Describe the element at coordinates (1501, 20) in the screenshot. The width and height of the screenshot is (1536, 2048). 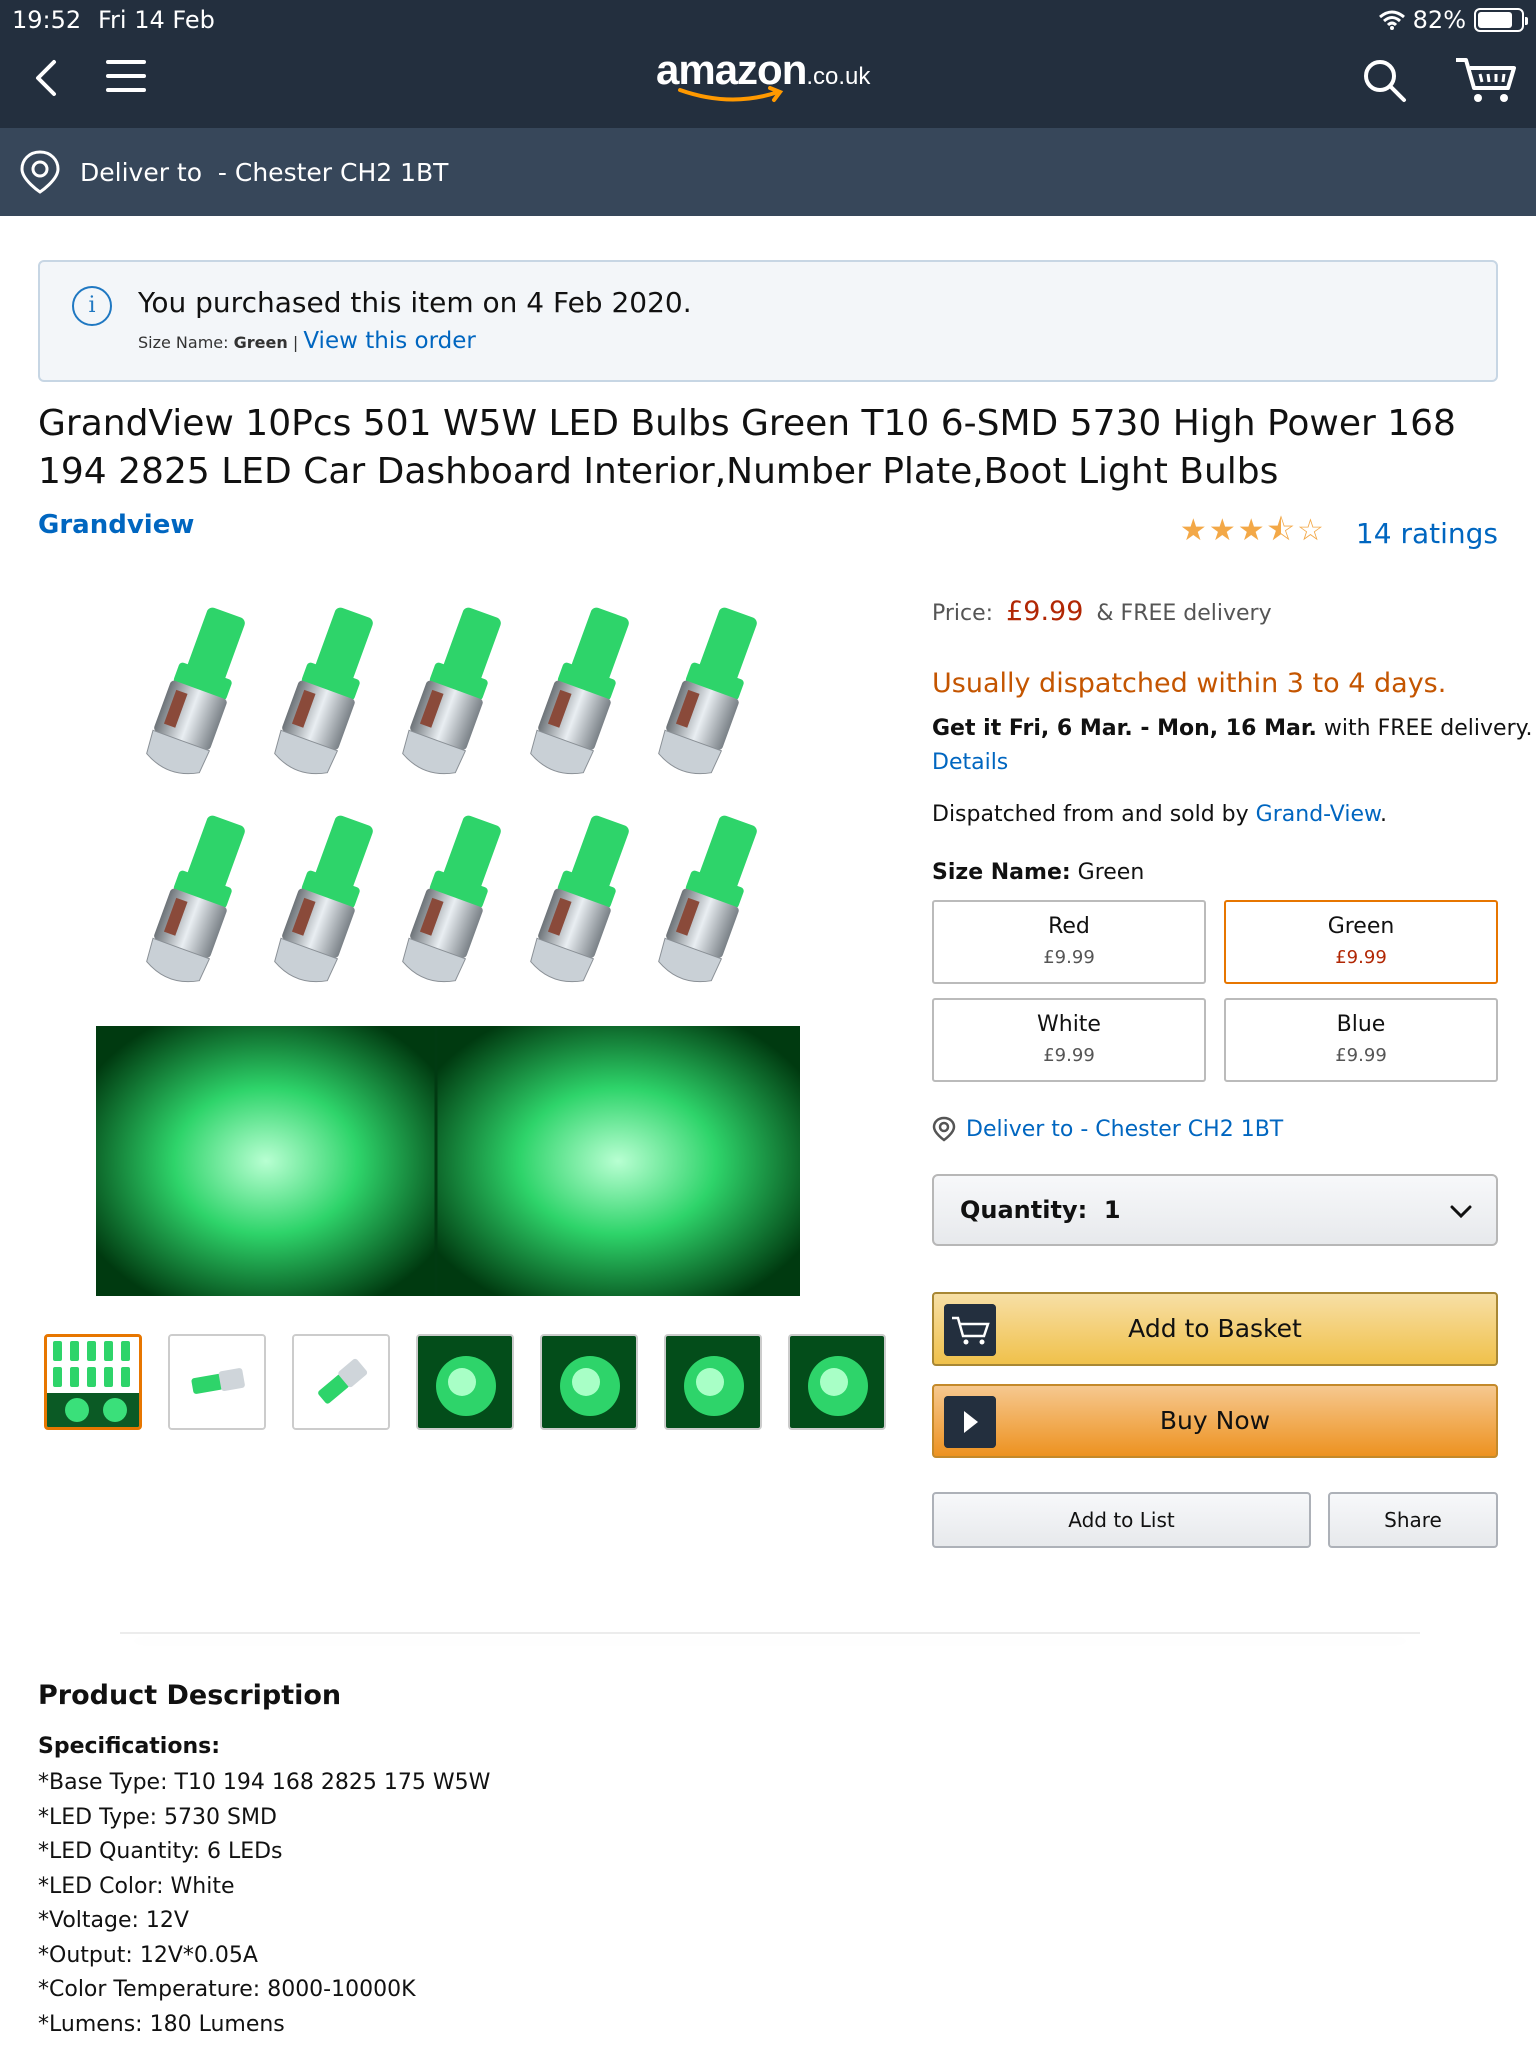
I see `battery-icon` at that location.